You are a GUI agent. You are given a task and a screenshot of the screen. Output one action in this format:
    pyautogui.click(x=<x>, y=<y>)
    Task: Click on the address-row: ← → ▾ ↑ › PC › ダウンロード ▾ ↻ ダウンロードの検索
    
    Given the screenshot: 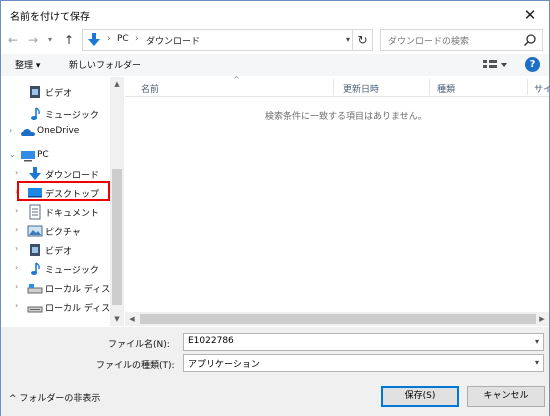 What is the action you would take?
    pyautogui.click(x=275, y=41)
    